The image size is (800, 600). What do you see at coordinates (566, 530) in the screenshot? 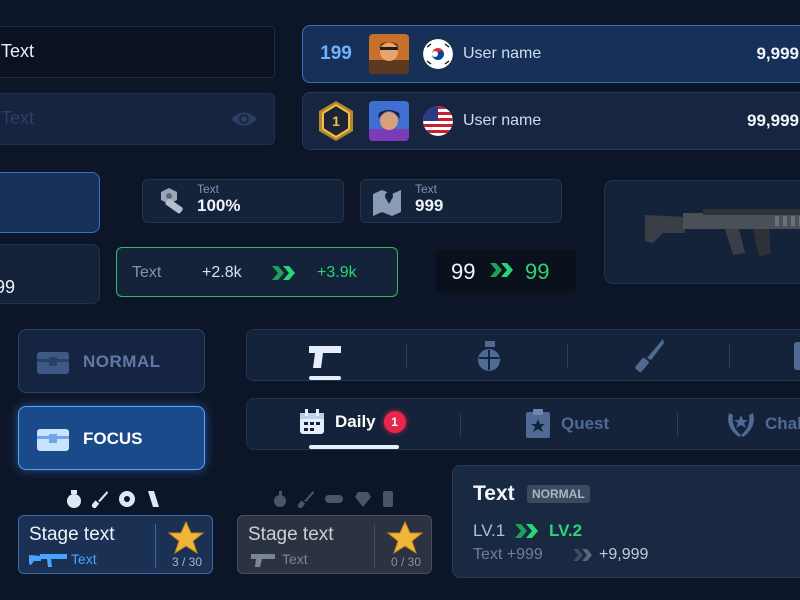
I see `level-to: LV.2` at bounding box center [566, 530].